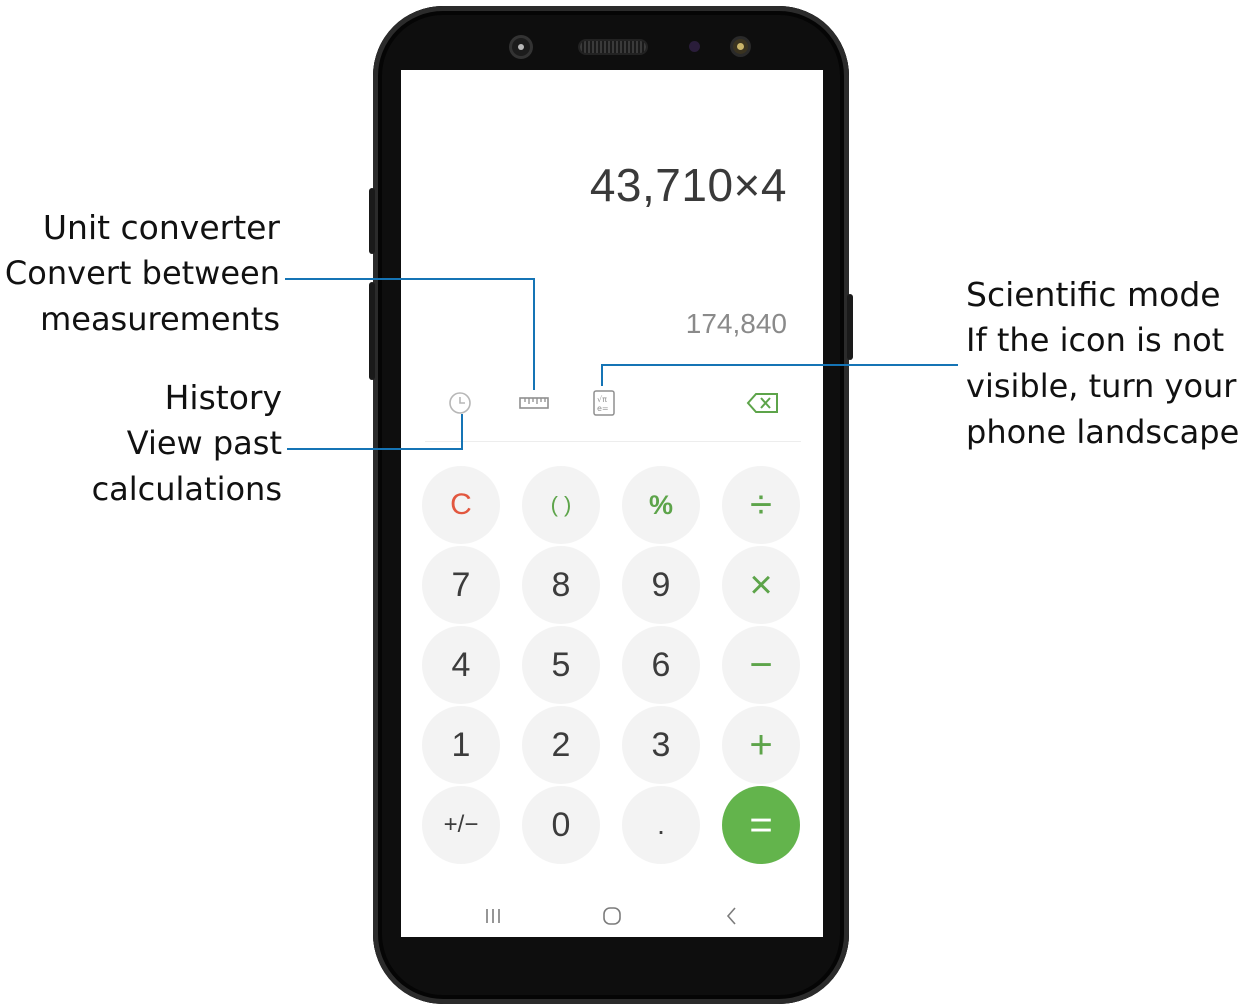 The image size is (1245, 1005). I want to click on unit-converter-callout-line1: Convert between, so click(142, 273).